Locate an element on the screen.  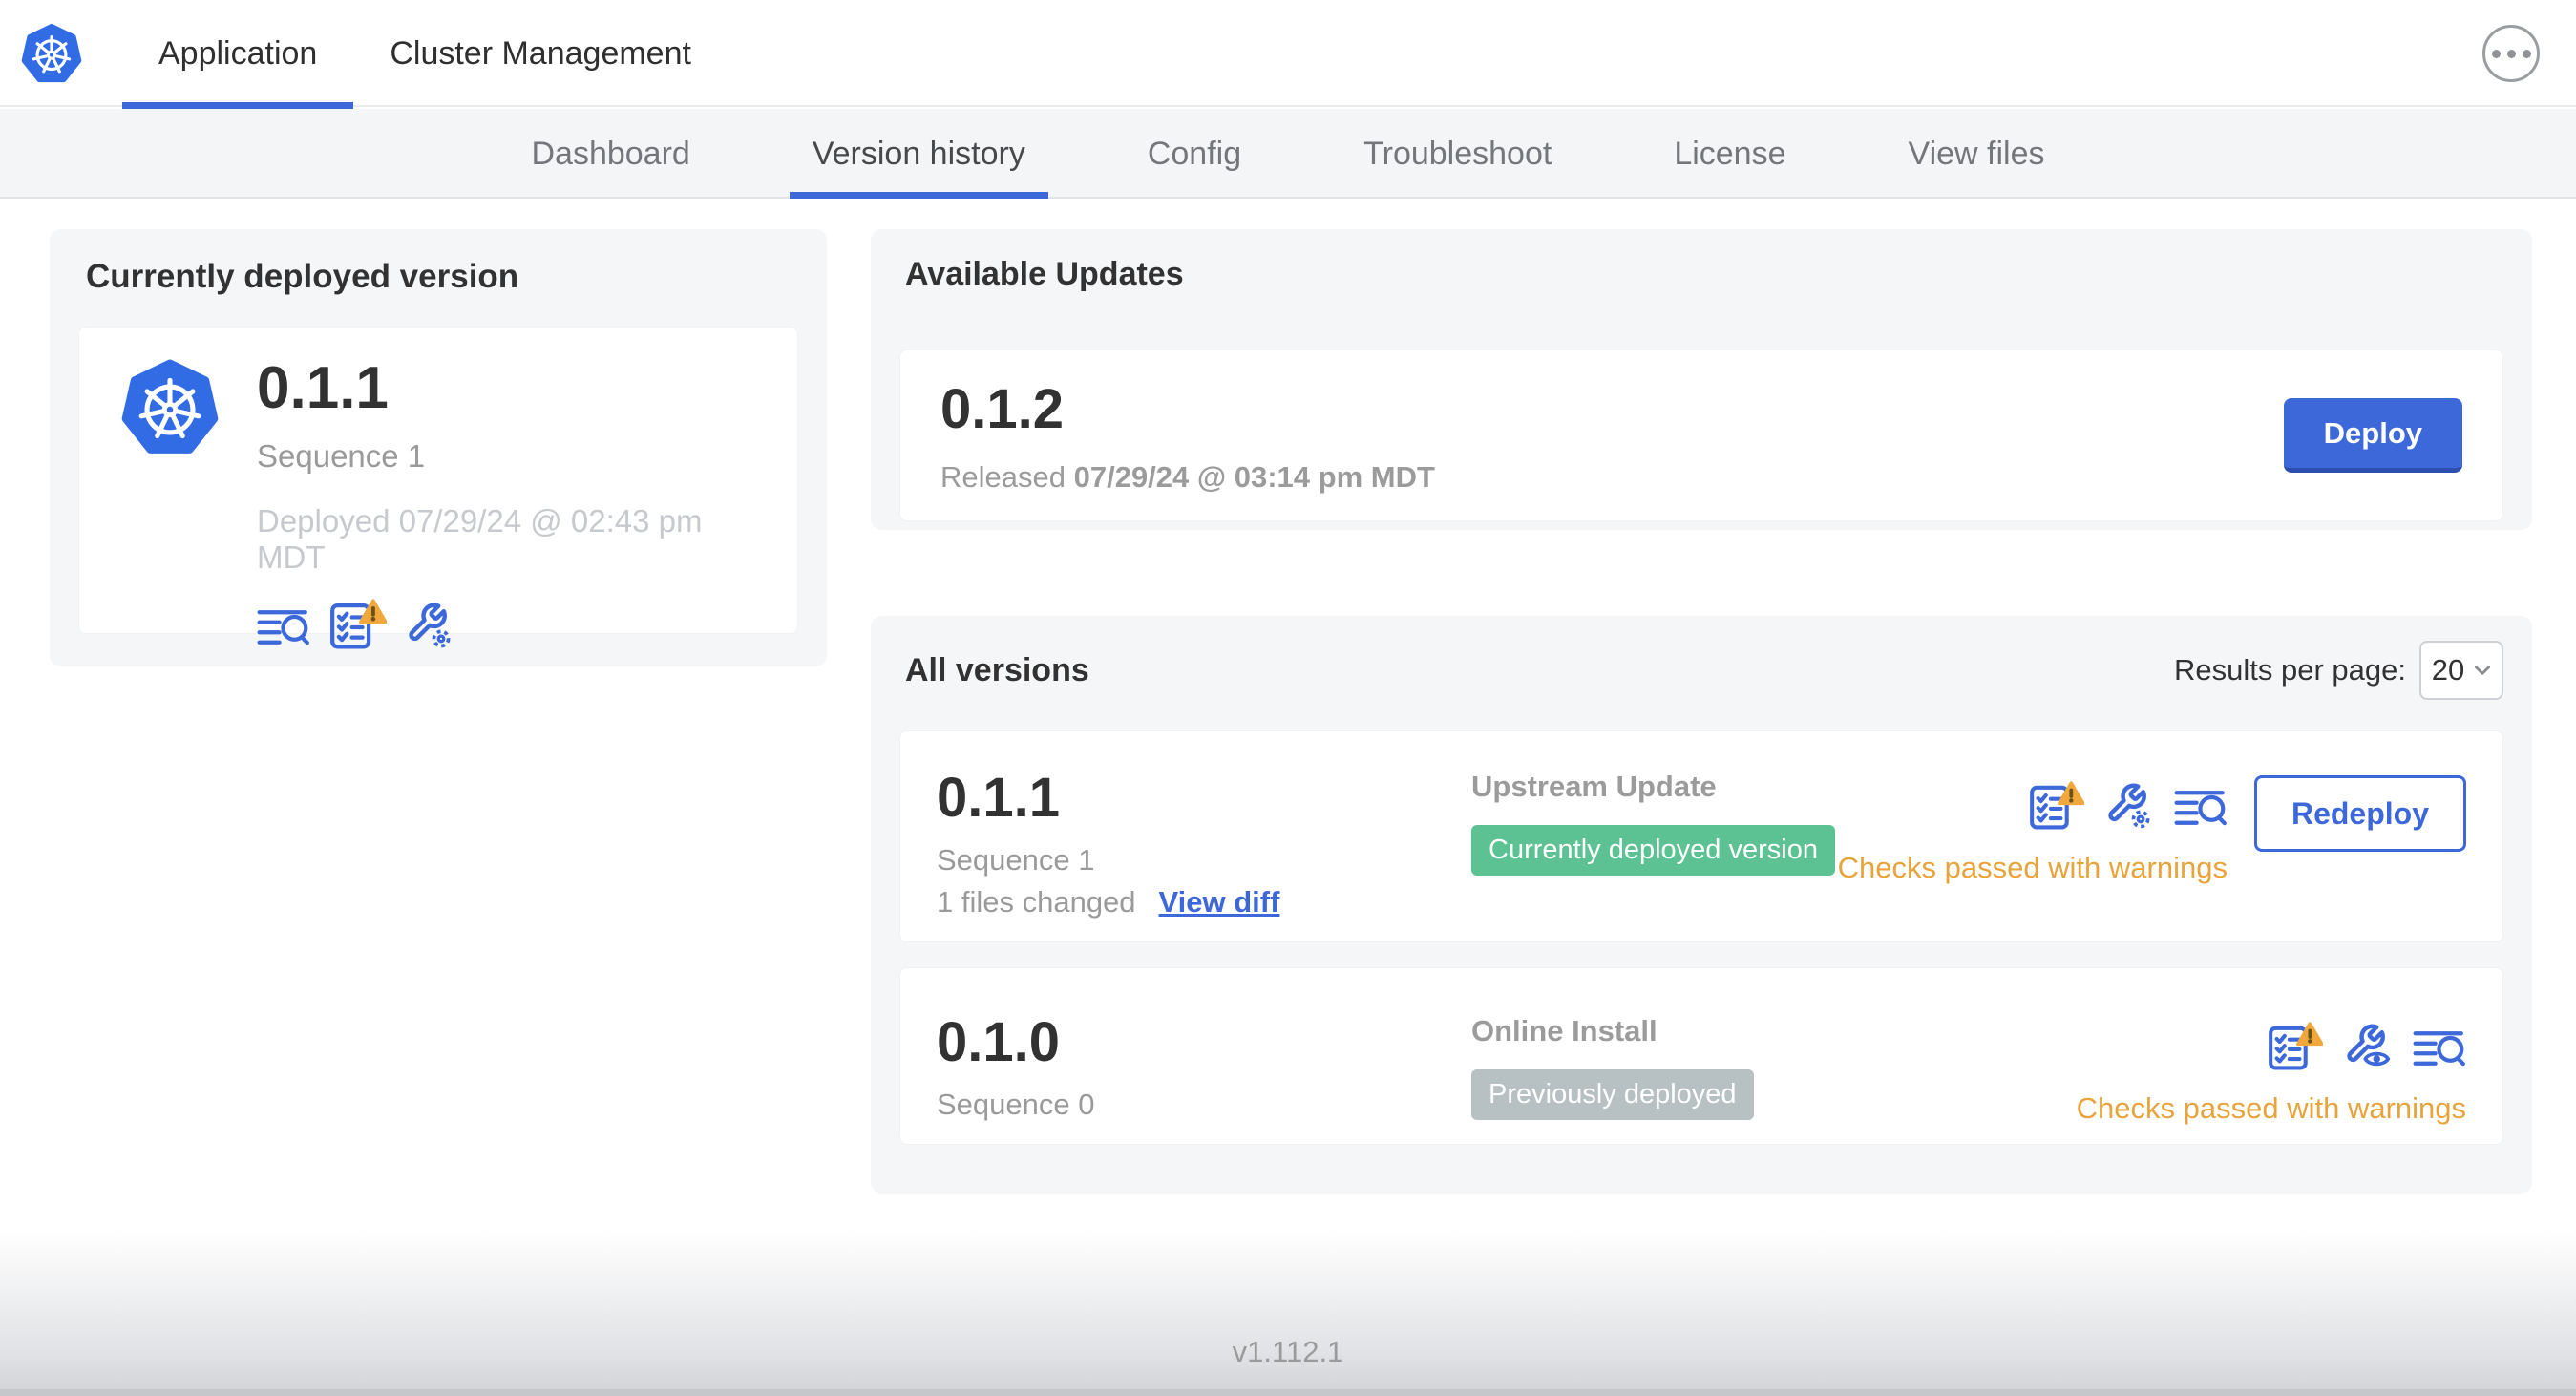
view-config-button is located at coordinates (2368, 1046).